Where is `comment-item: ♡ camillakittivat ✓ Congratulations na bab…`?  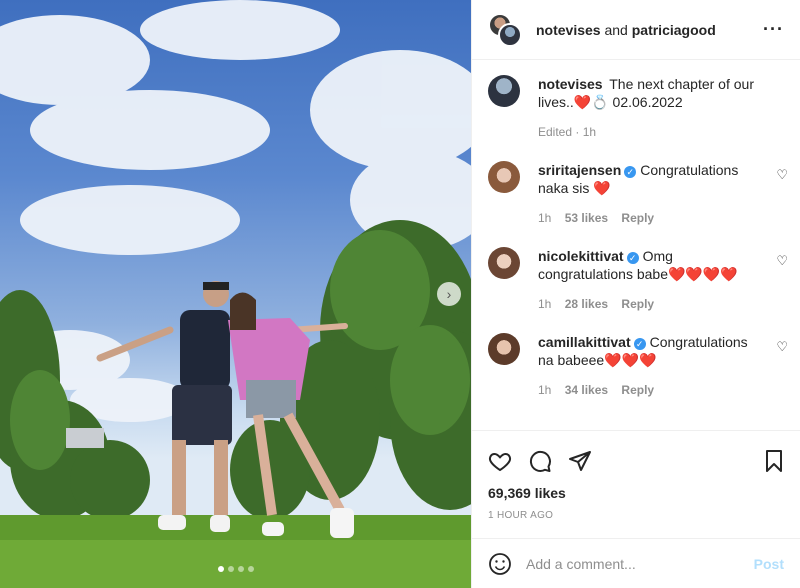 comment-item: ♡ camillakittivat ✓ Congratulations na bab… is located at coordinates (636, 354).